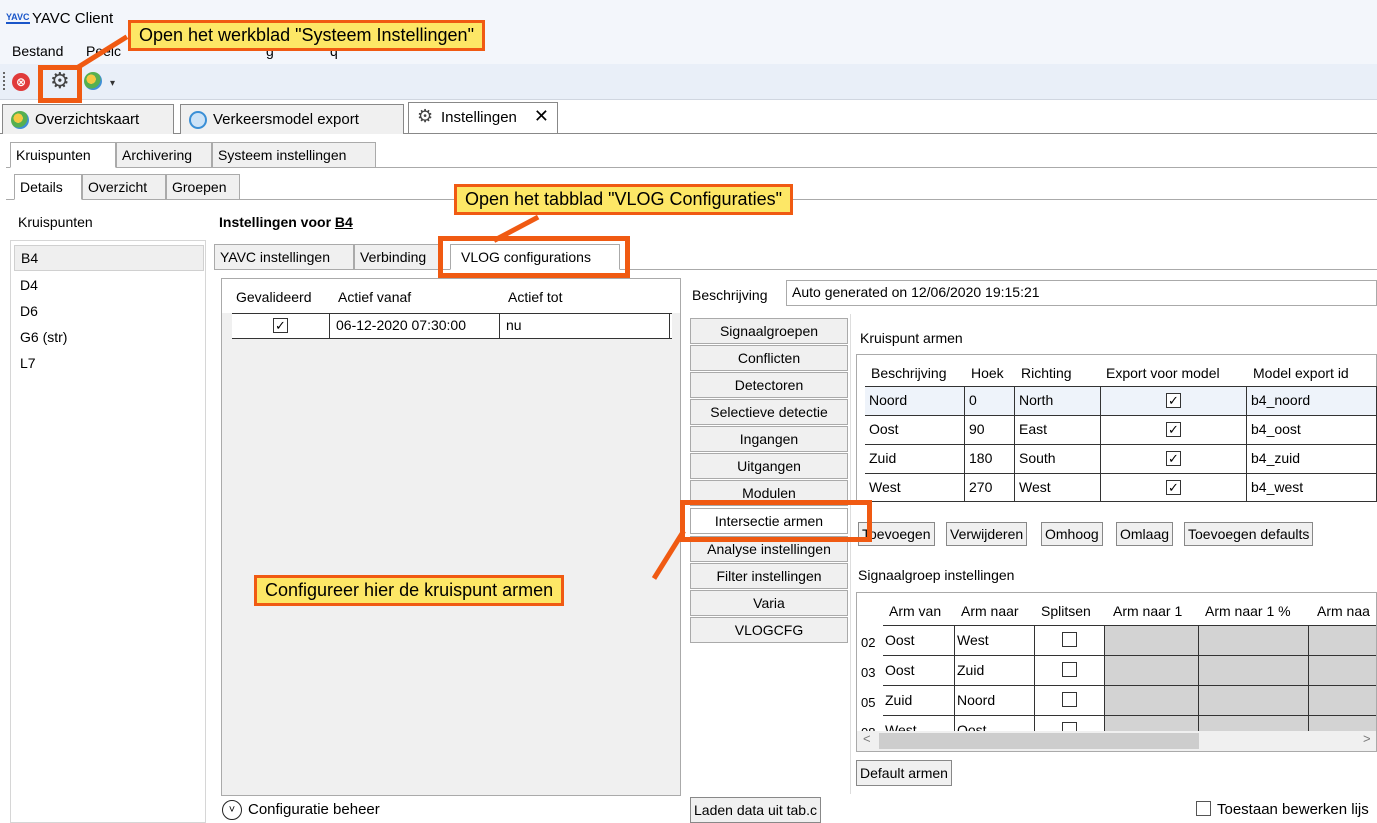 Image resolution: width=1377 pixels, height=823 pixels. What do you see at coordinates (1248, 611) in the screenshot?
I see `column-header: Arm naar 1 %` at bounding box center [1248, 611].